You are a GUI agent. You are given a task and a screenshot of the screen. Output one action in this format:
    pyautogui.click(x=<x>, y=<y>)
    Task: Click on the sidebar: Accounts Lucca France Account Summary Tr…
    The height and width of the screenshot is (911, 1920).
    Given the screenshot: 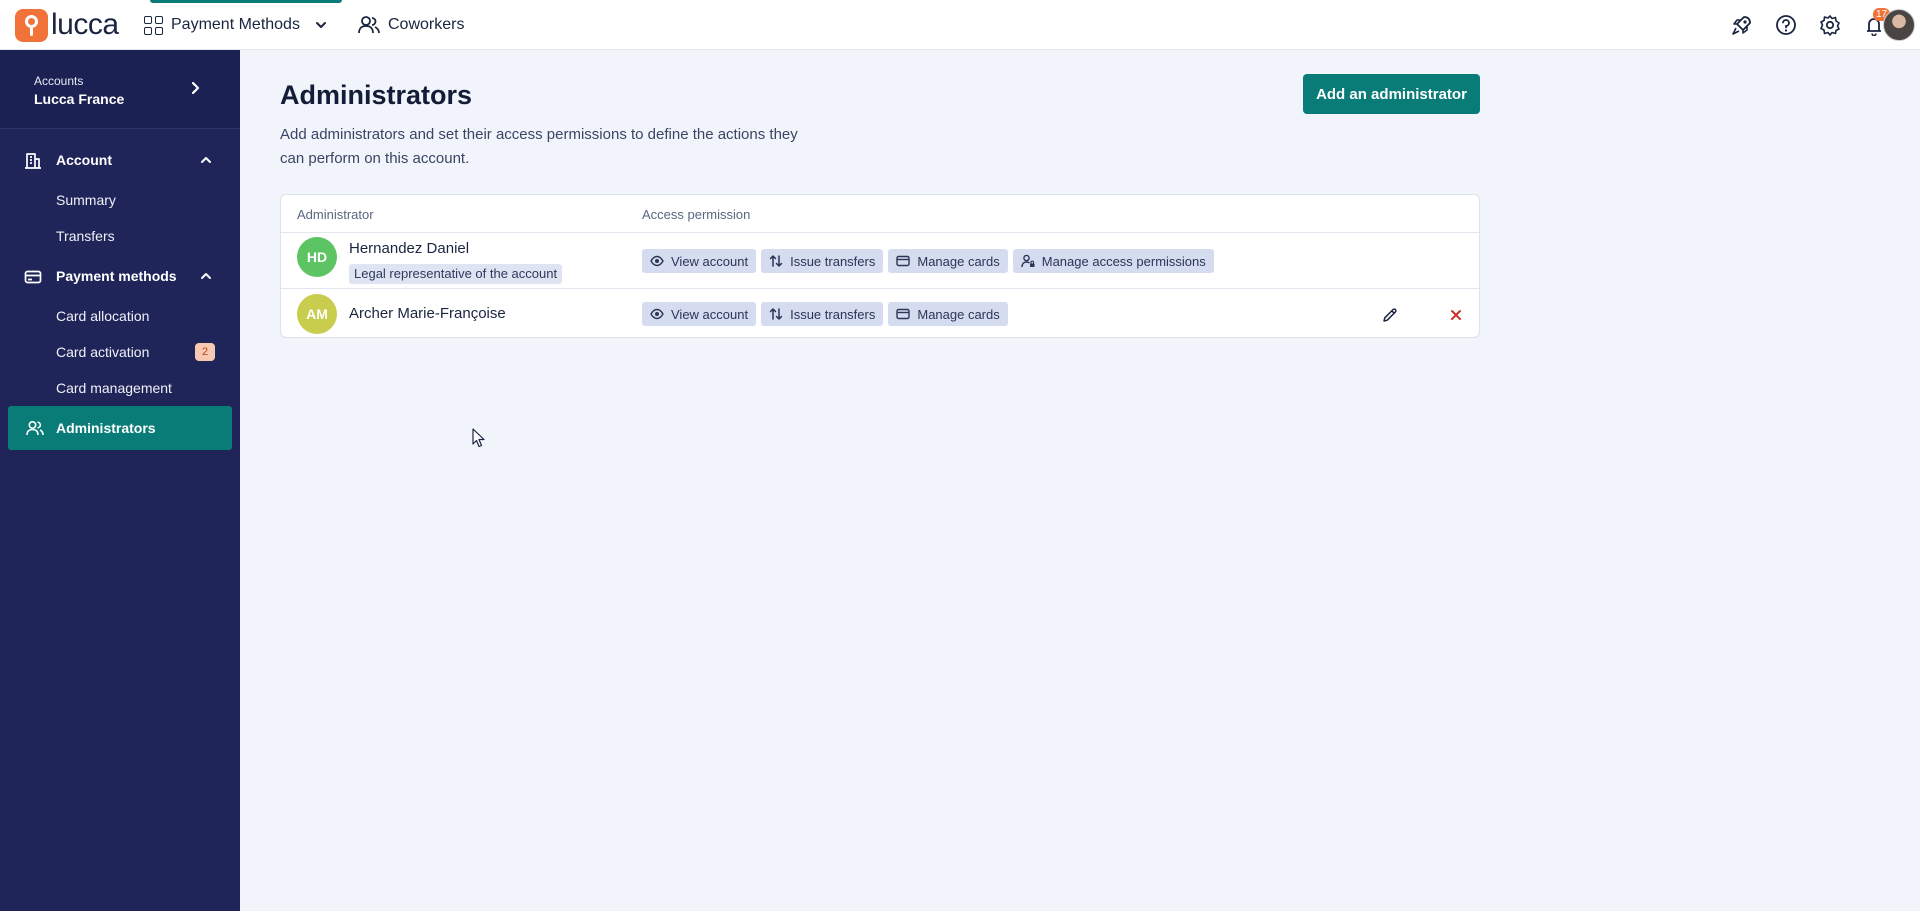 What is the action you would take?
    pyautogui.click(x=120, y=480)
    